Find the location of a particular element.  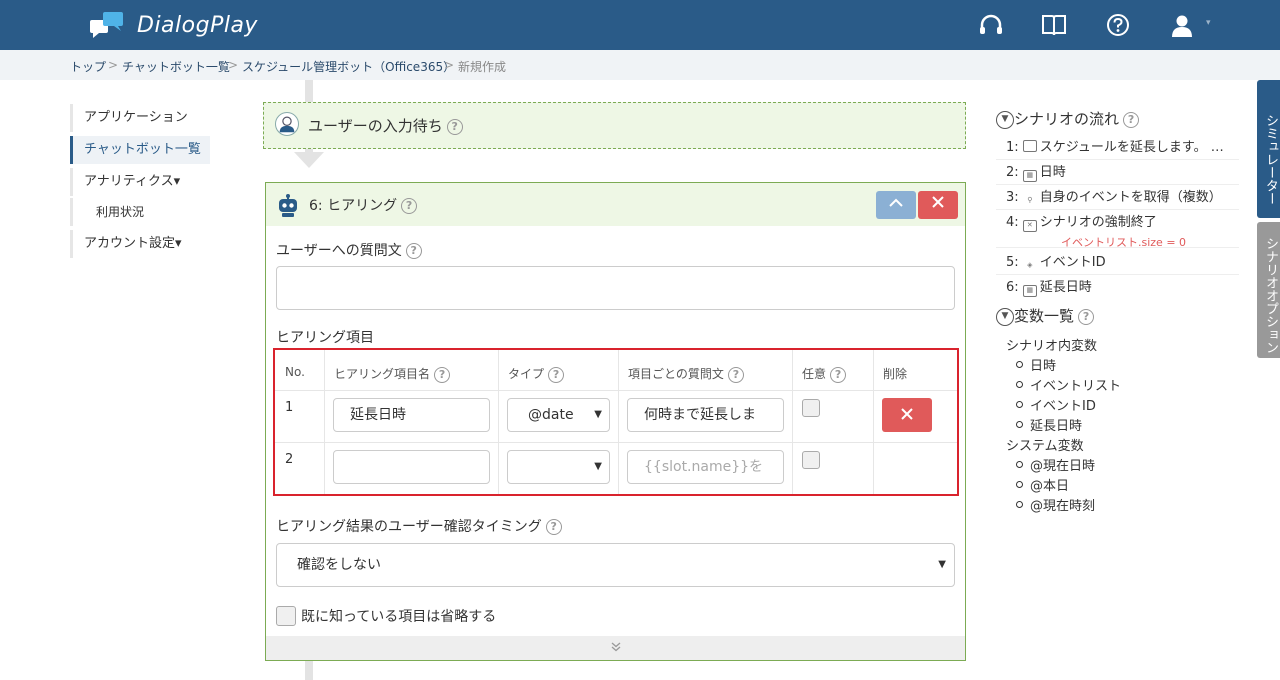

question-label: ユーザーへの質問文? is located at coordinates (349, 250).